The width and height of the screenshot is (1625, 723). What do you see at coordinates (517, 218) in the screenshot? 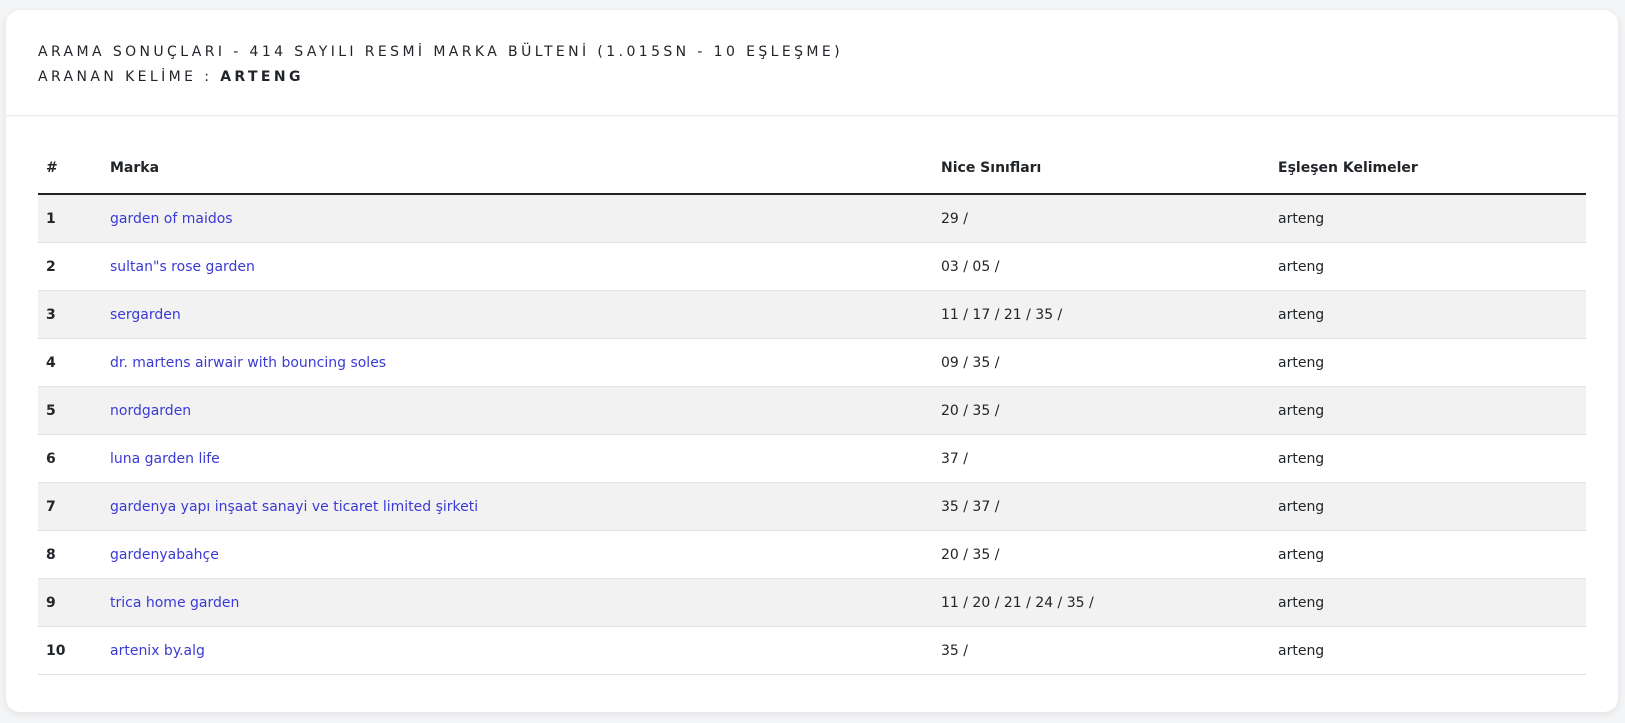
I see `brand-cell: garden of maidos` at bounding box center [517, 218].